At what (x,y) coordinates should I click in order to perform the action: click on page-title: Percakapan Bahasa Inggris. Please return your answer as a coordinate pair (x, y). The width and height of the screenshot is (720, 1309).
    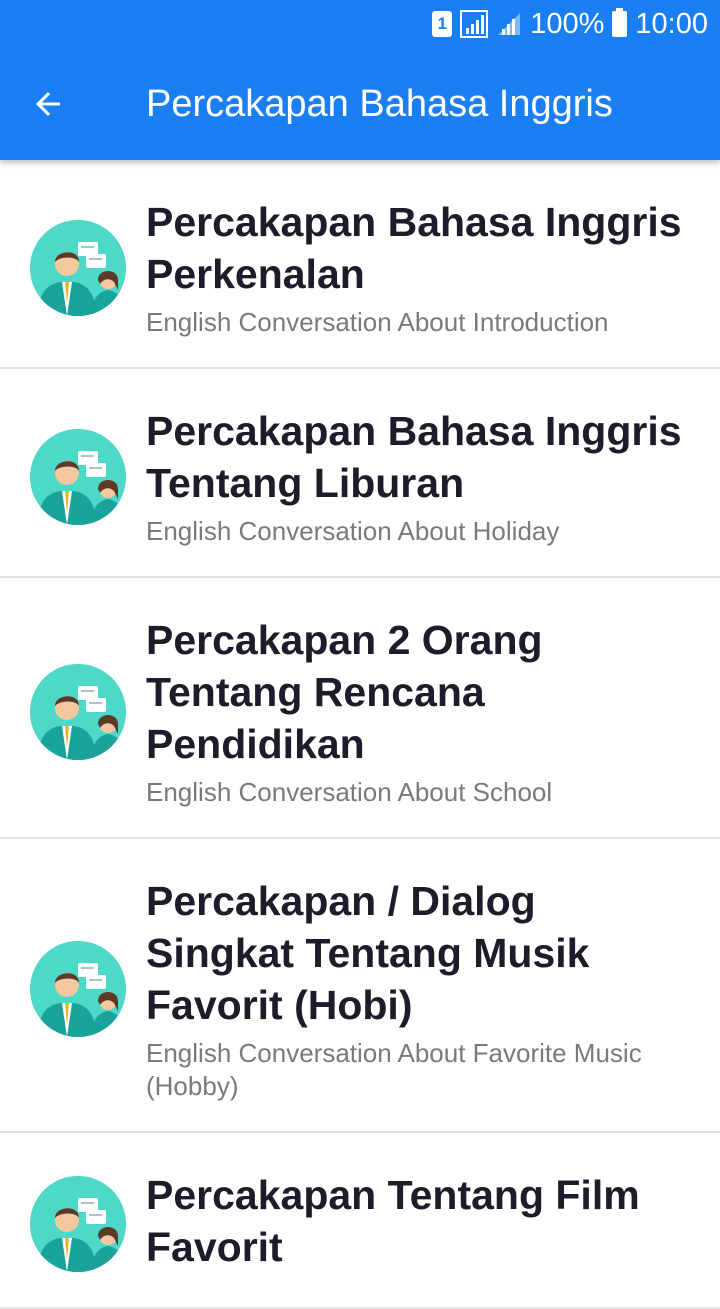
    Looking at the image, I should click on (379, 103).